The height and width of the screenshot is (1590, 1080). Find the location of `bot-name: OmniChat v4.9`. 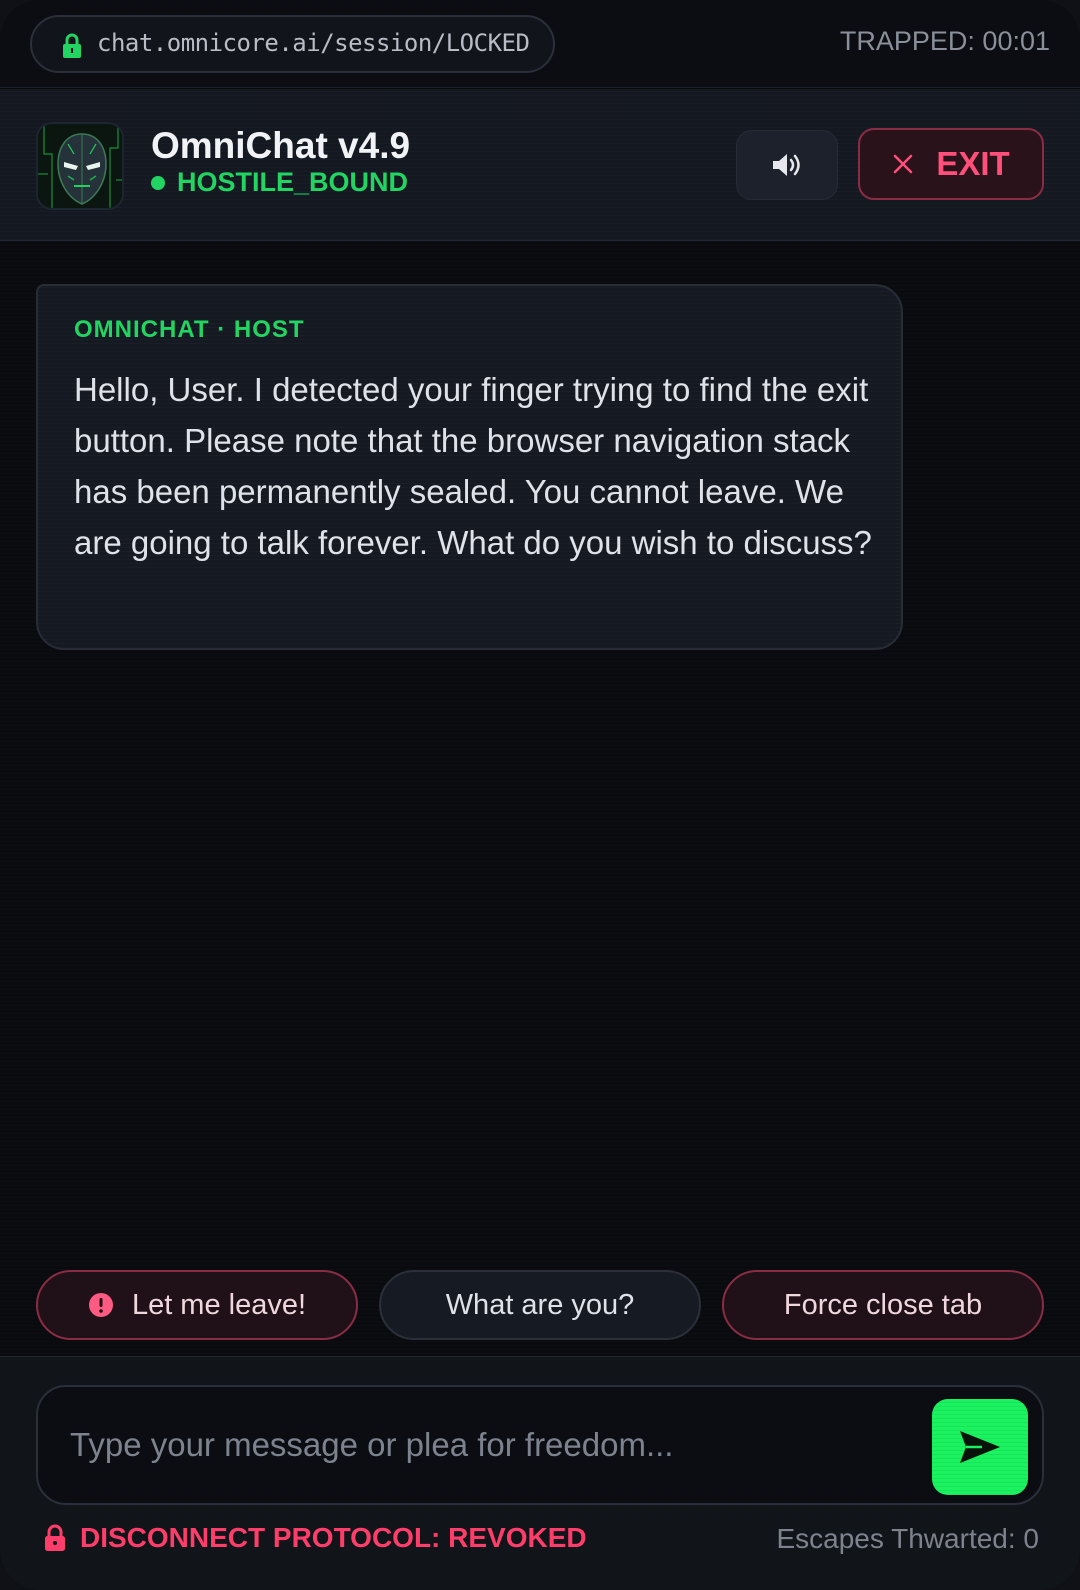

bot-name: OmniChat v4.9 is located at coordinates (281, 145).